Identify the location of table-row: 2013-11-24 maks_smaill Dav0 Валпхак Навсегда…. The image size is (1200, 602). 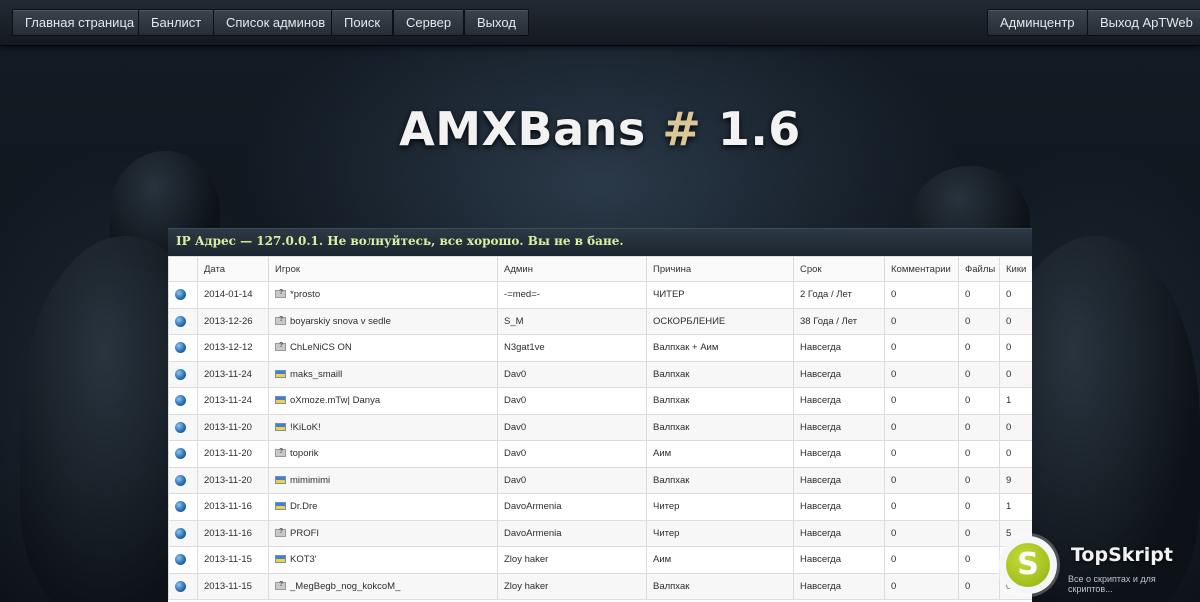
(600, 374).